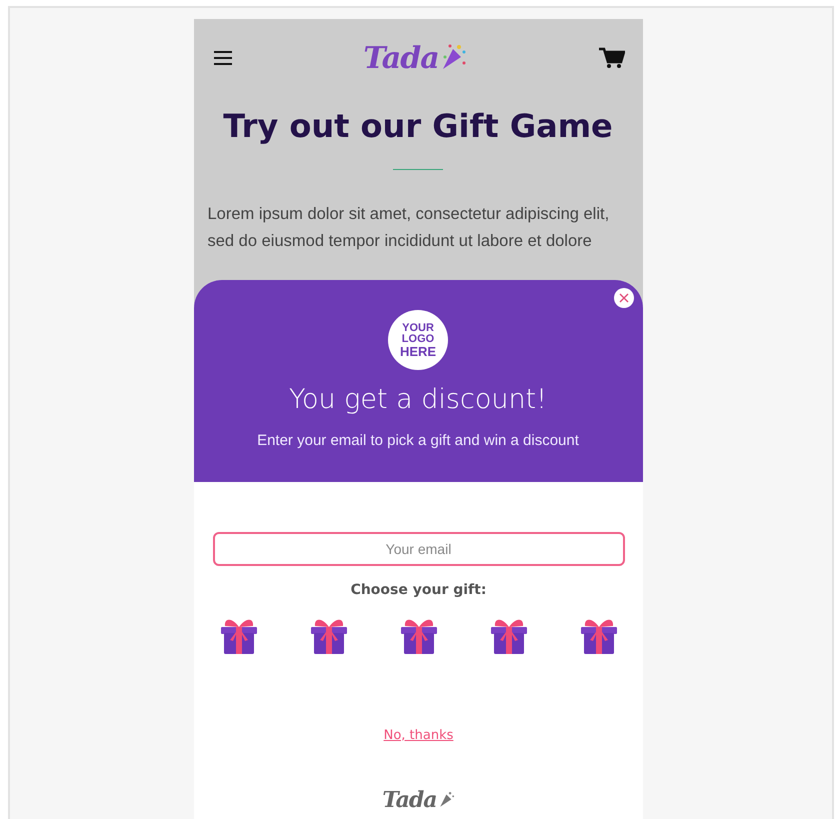 The width and height of the screenshot is (840, 819). Describe the element at coordinates (223, 58) in the screenshot. I see `menu-icon` at that location.